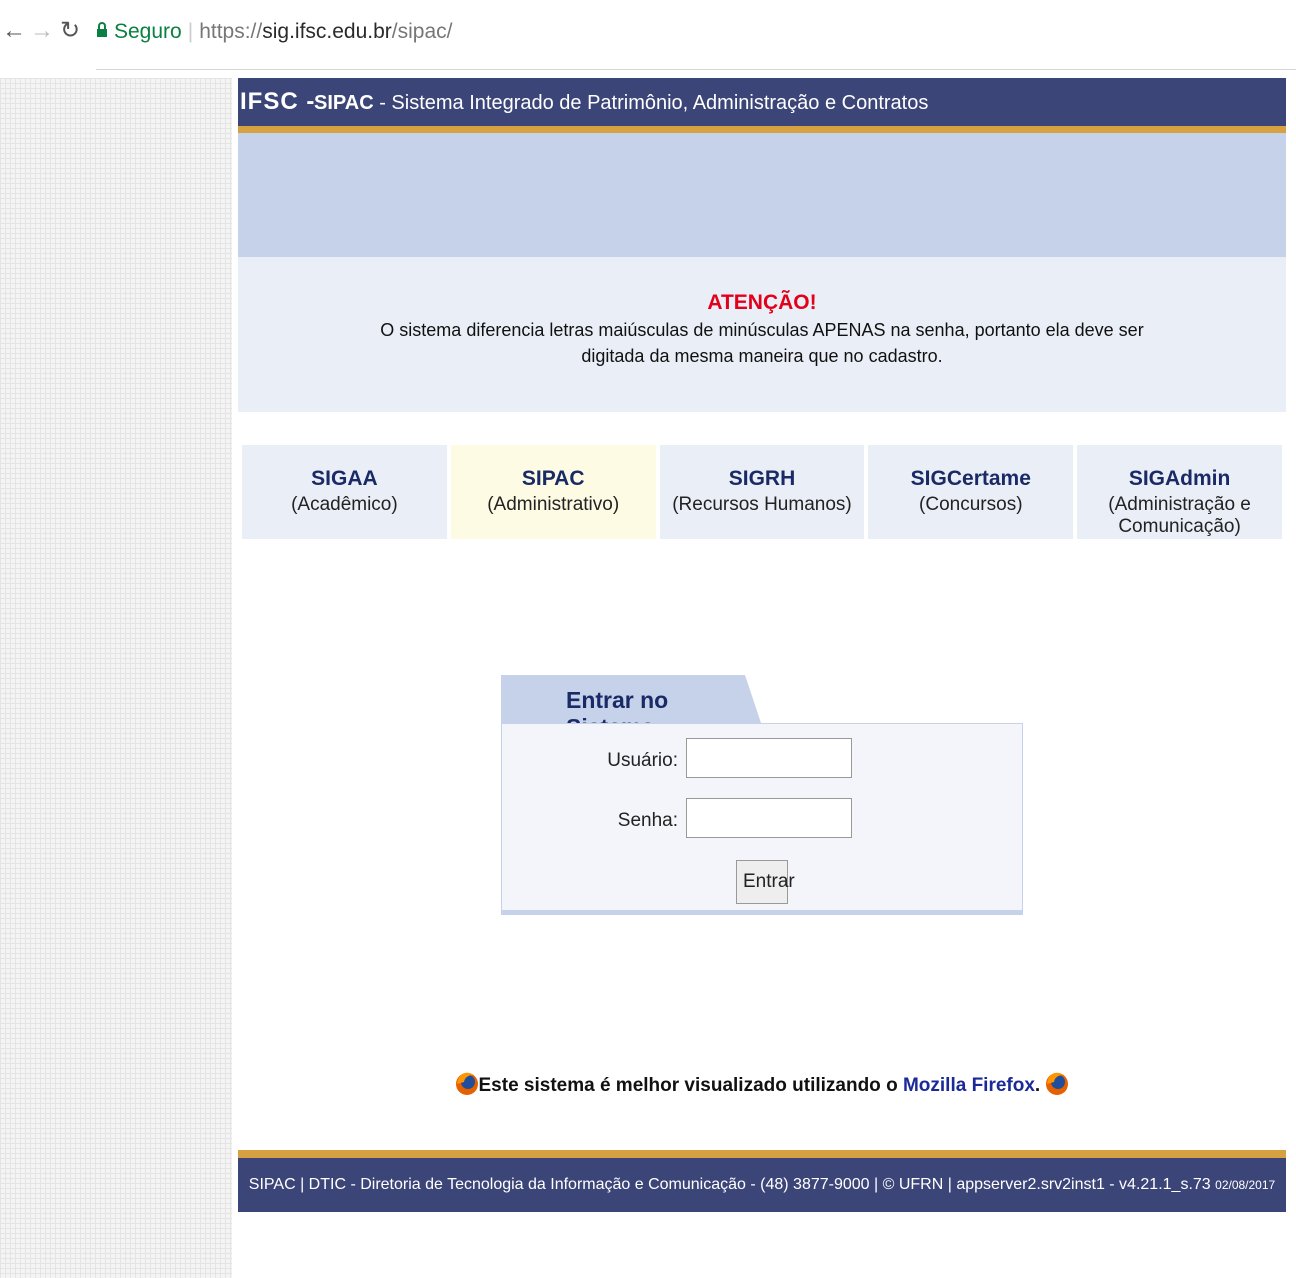  I want to click on system-link-sigcertame: SIGCertame (Concursos), so click(971, 492).